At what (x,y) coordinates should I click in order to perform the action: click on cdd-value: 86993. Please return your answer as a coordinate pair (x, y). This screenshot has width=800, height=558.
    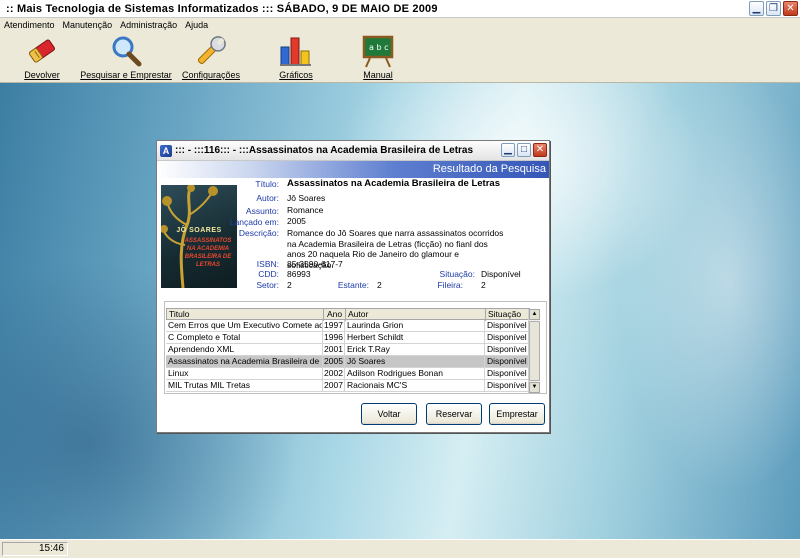
    Looking at the image, I should click on (299, 274).